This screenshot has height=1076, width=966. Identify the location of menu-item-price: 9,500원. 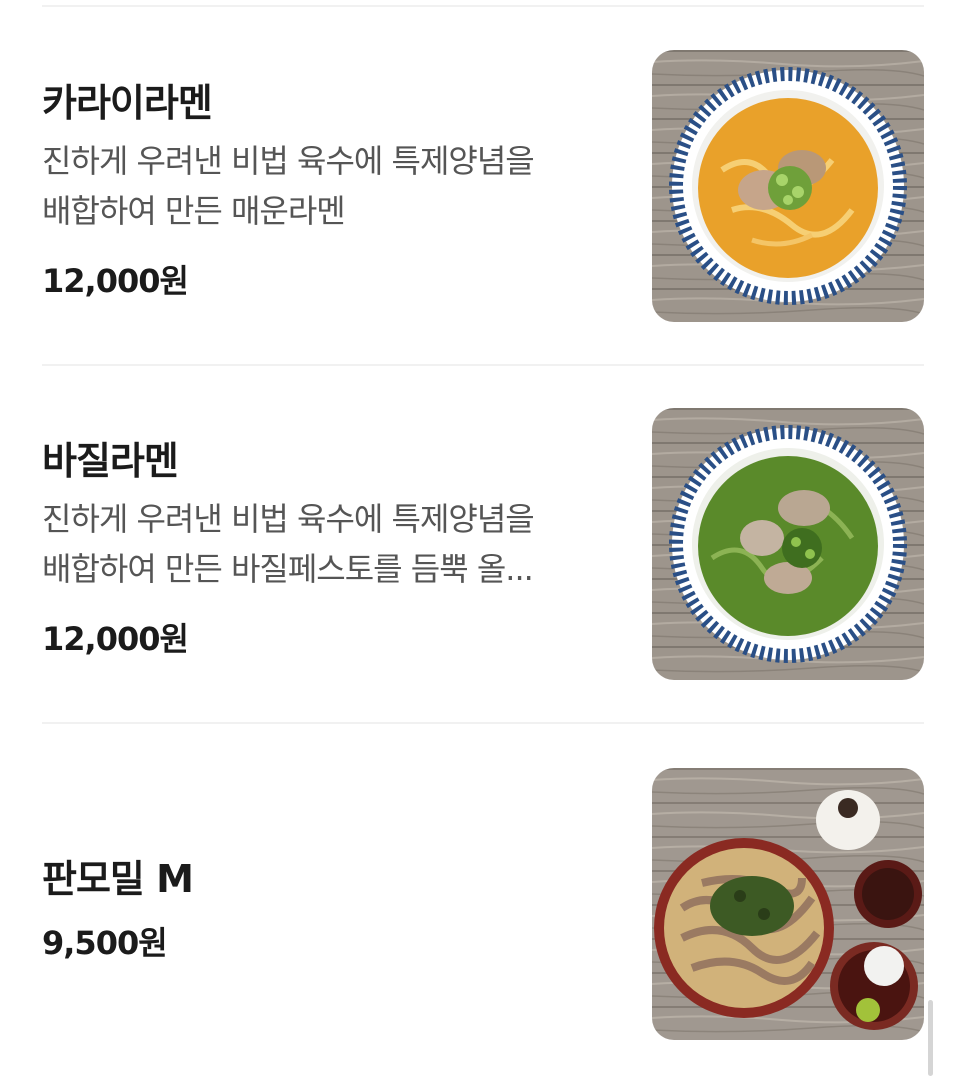
(105, 943).